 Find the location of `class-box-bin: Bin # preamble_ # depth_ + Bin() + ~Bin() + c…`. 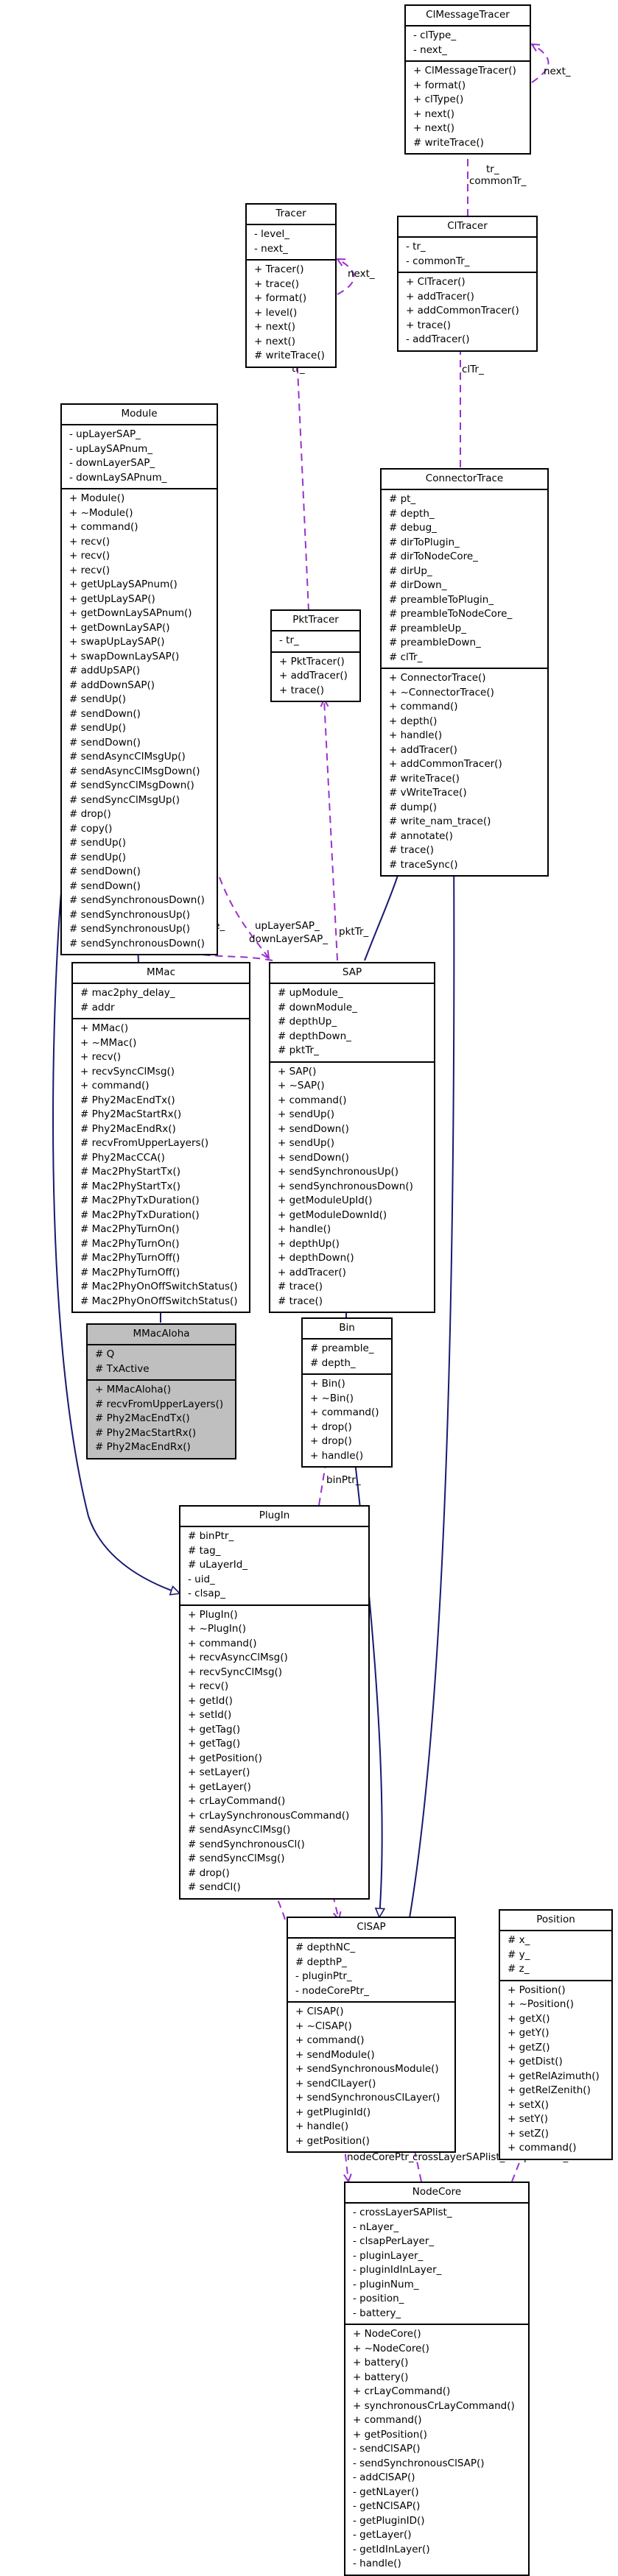

class-box-bin: Bin # preamble_ # depth_ + Bin() + ~Bin() + c… is located at coordinates (347, 1392).